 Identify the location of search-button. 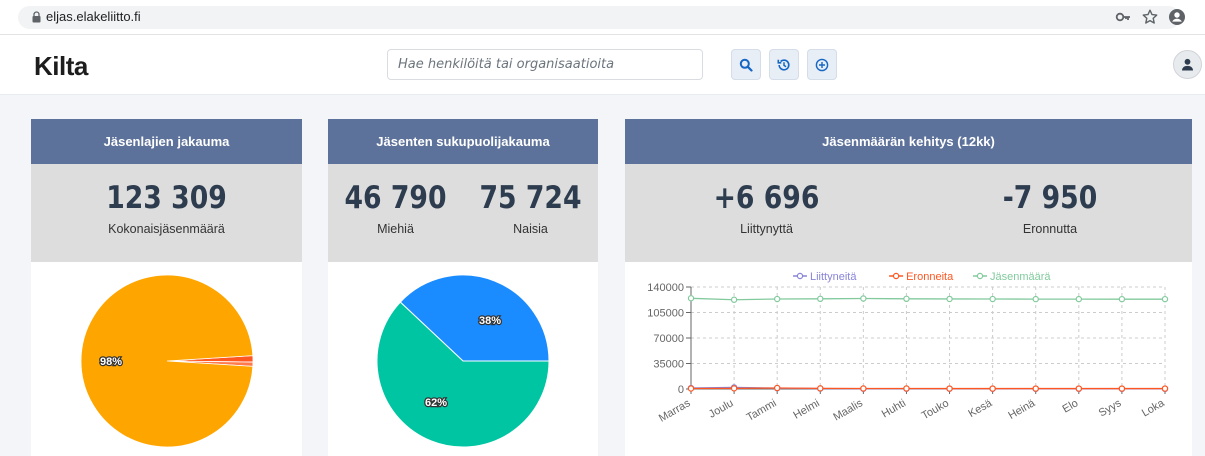
(746, 64).